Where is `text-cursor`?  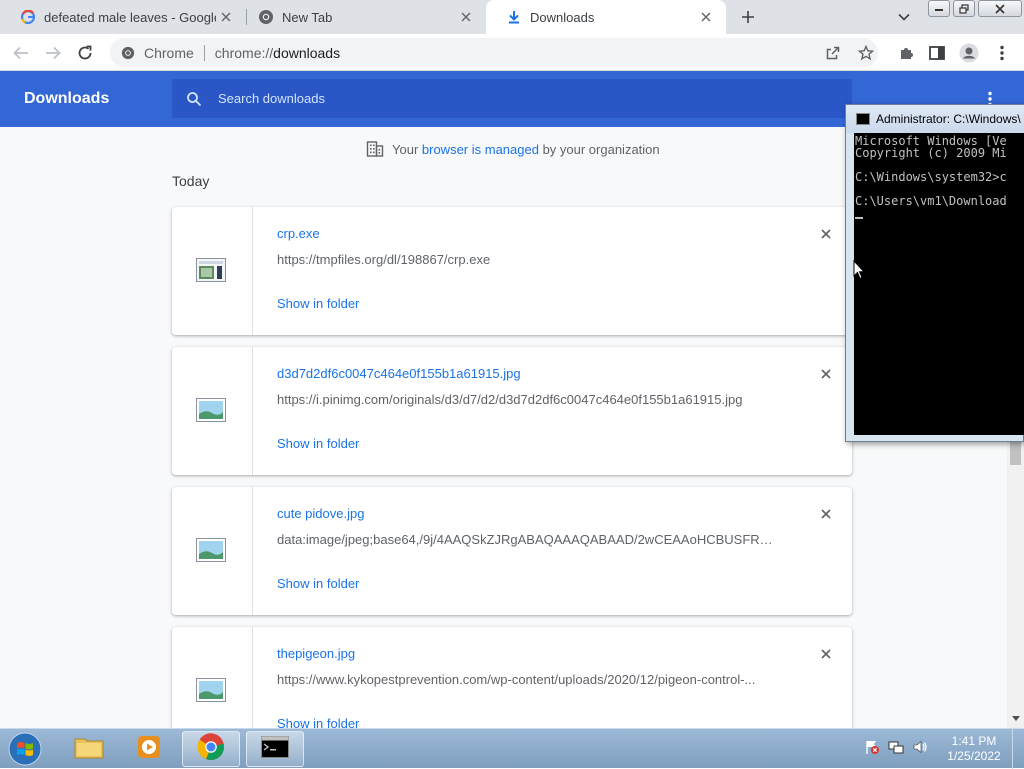 text-cursor is located at coordinates (859, 218).